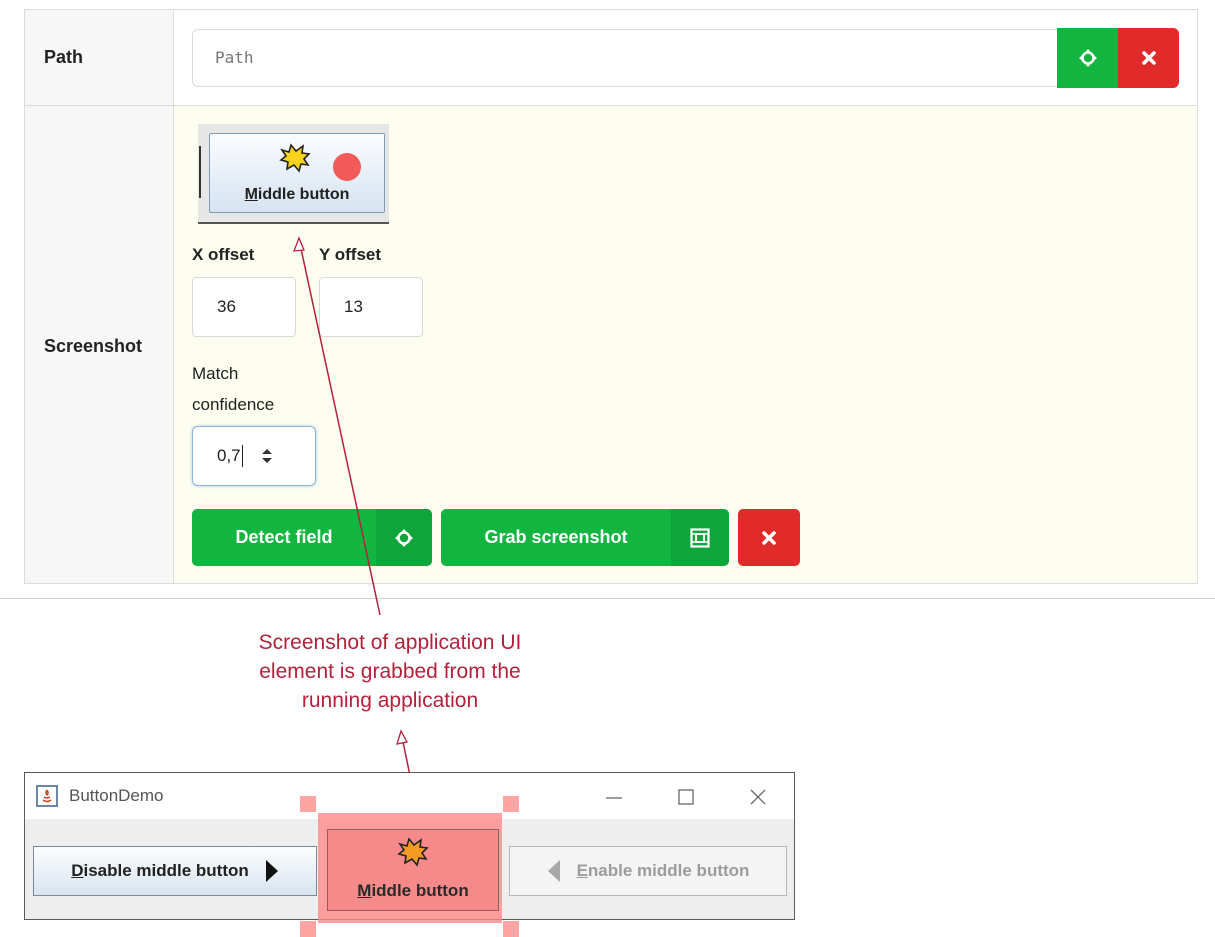  Describe the element at coordinates (553, 871) in the screenshot. I see `arrow-left-icon` at that location.